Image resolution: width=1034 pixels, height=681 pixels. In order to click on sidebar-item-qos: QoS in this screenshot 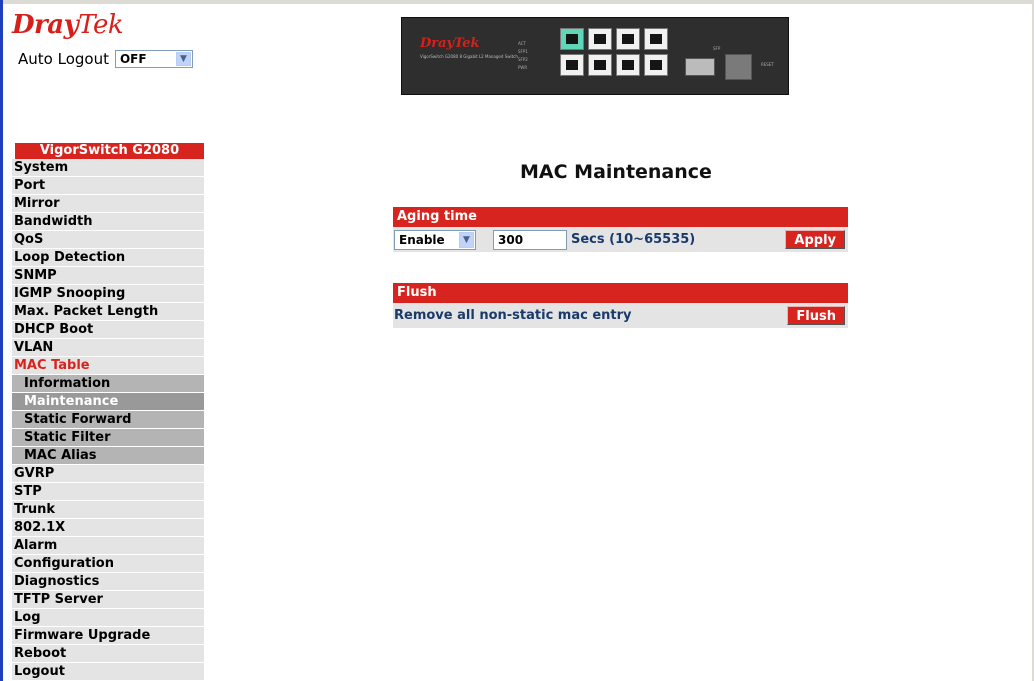, I will do `click(108, 239)`.